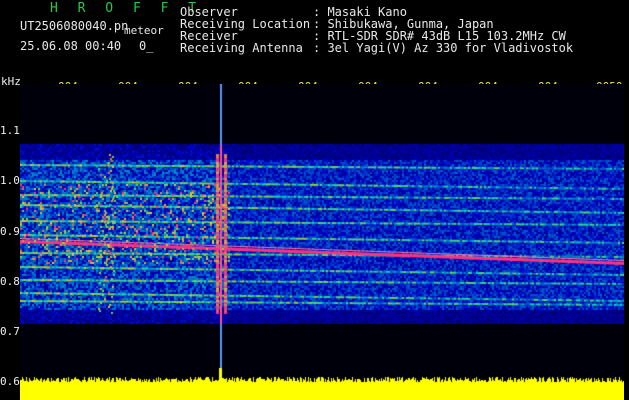 The width and height of the screenshot is (629, 400). What do you see at coordinates (443, 48) in the screenshot?
I see `antenna-value: : 3el Yagi(V) Az 330 for Vladivostok` at bounding box center [443, 48].